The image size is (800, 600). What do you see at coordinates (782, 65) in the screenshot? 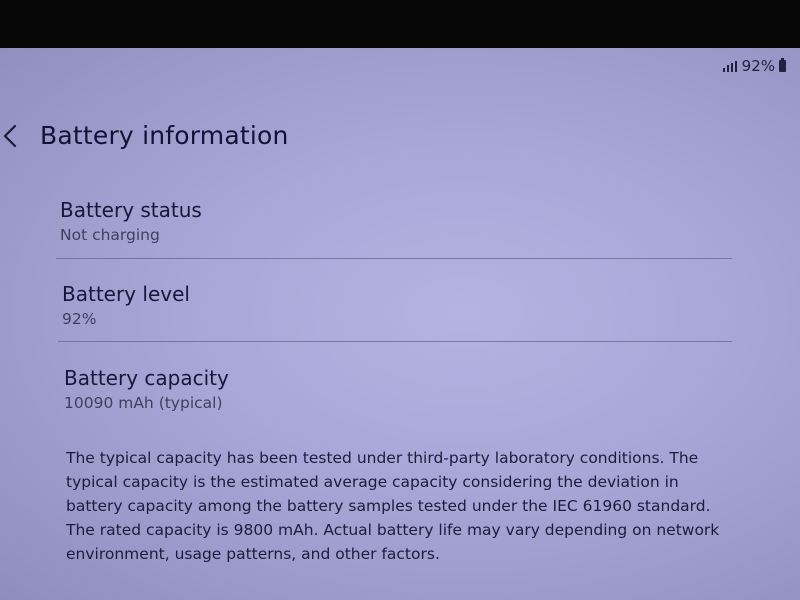
I see `battery-icon` at bounding box center [782, 65].